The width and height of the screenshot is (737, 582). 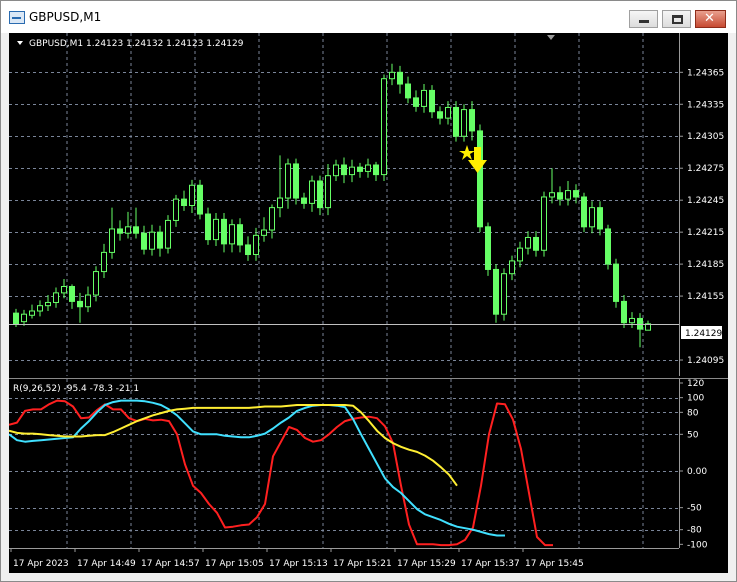 I want to click on price-tick-label: 1.24365, so click(x=705, y=73).